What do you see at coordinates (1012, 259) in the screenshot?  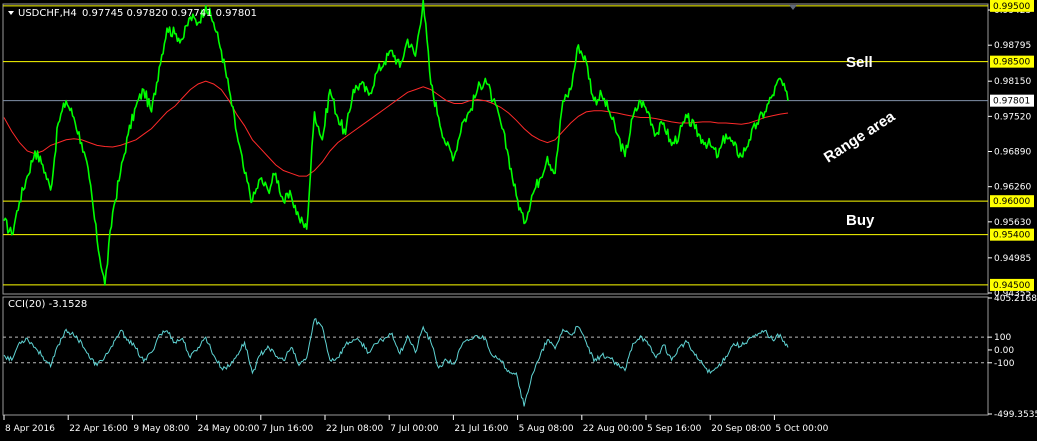 I see `price-tick-label-7: 0.94985` at bounding box center [1012, 259].